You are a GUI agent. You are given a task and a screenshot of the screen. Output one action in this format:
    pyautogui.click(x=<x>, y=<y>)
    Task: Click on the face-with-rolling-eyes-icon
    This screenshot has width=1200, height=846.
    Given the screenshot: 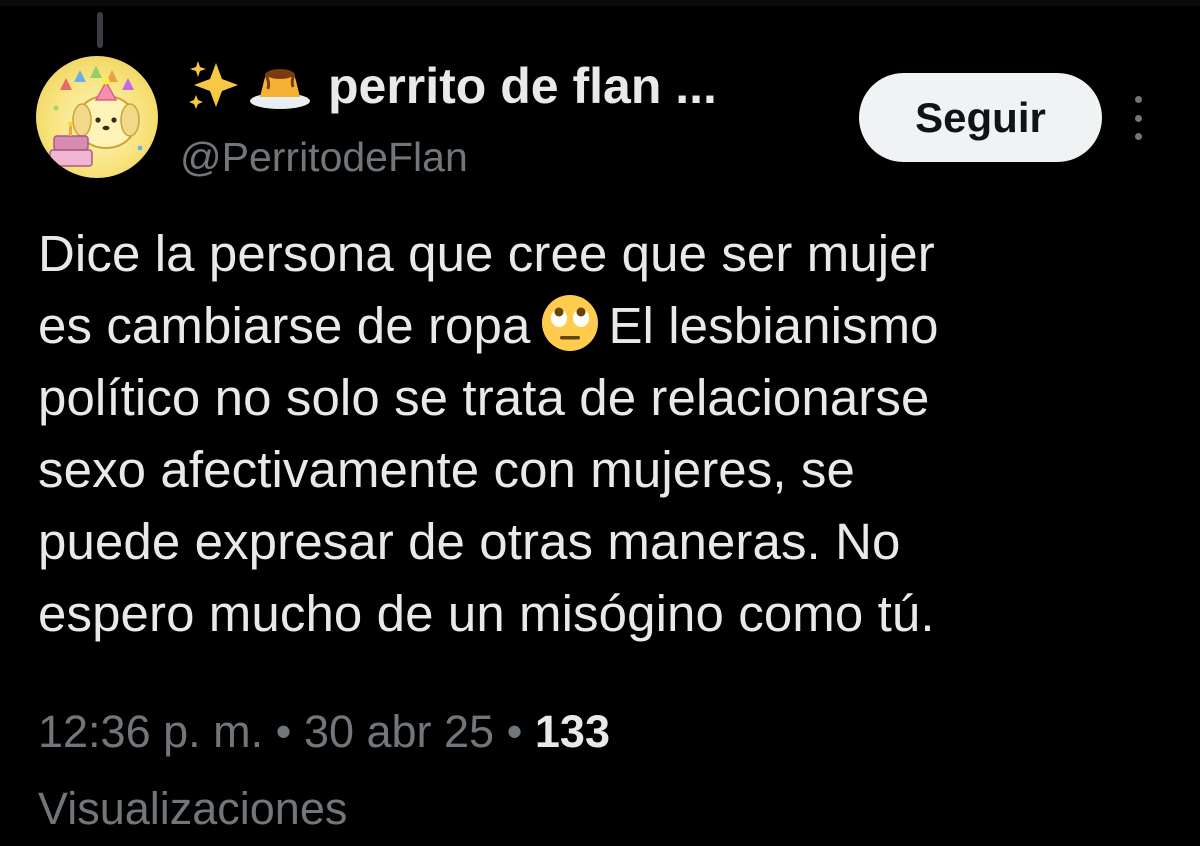 What is the action you would take?
    pyautogui.click(x=570, y=323)
    